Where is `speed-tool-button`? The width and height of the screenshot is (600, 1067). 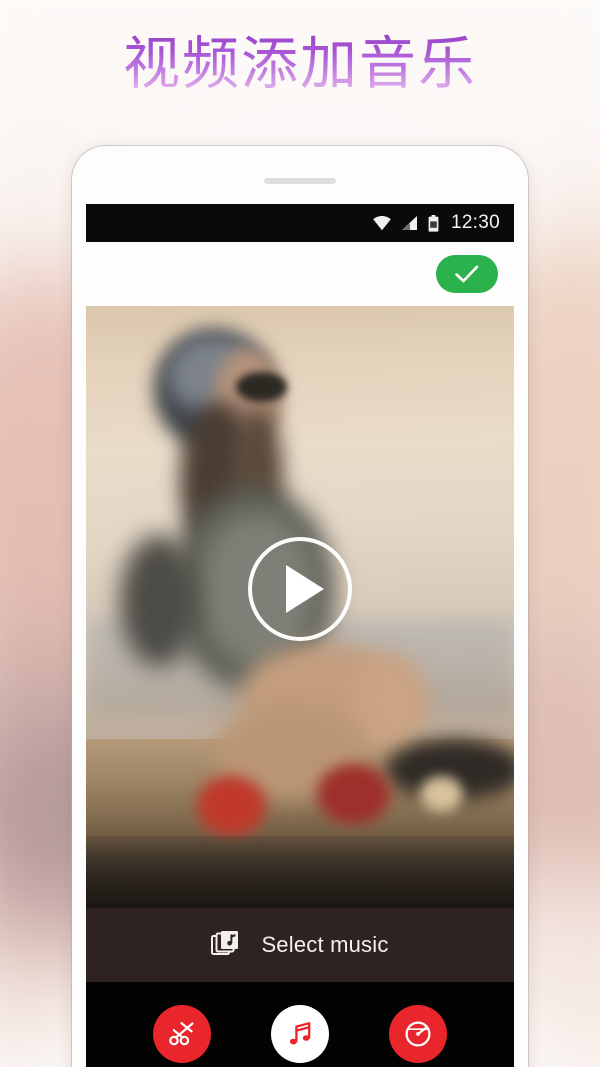 speed-tool-button is located at coordinates (418, 1034).